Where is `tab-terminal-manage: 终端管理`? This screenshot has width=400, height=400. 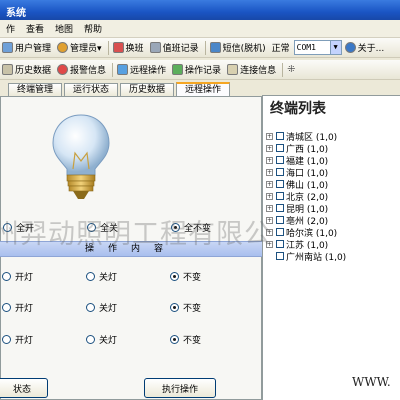 tab-terminal-manage: 终端管理 is located at coordinates (35, 89).